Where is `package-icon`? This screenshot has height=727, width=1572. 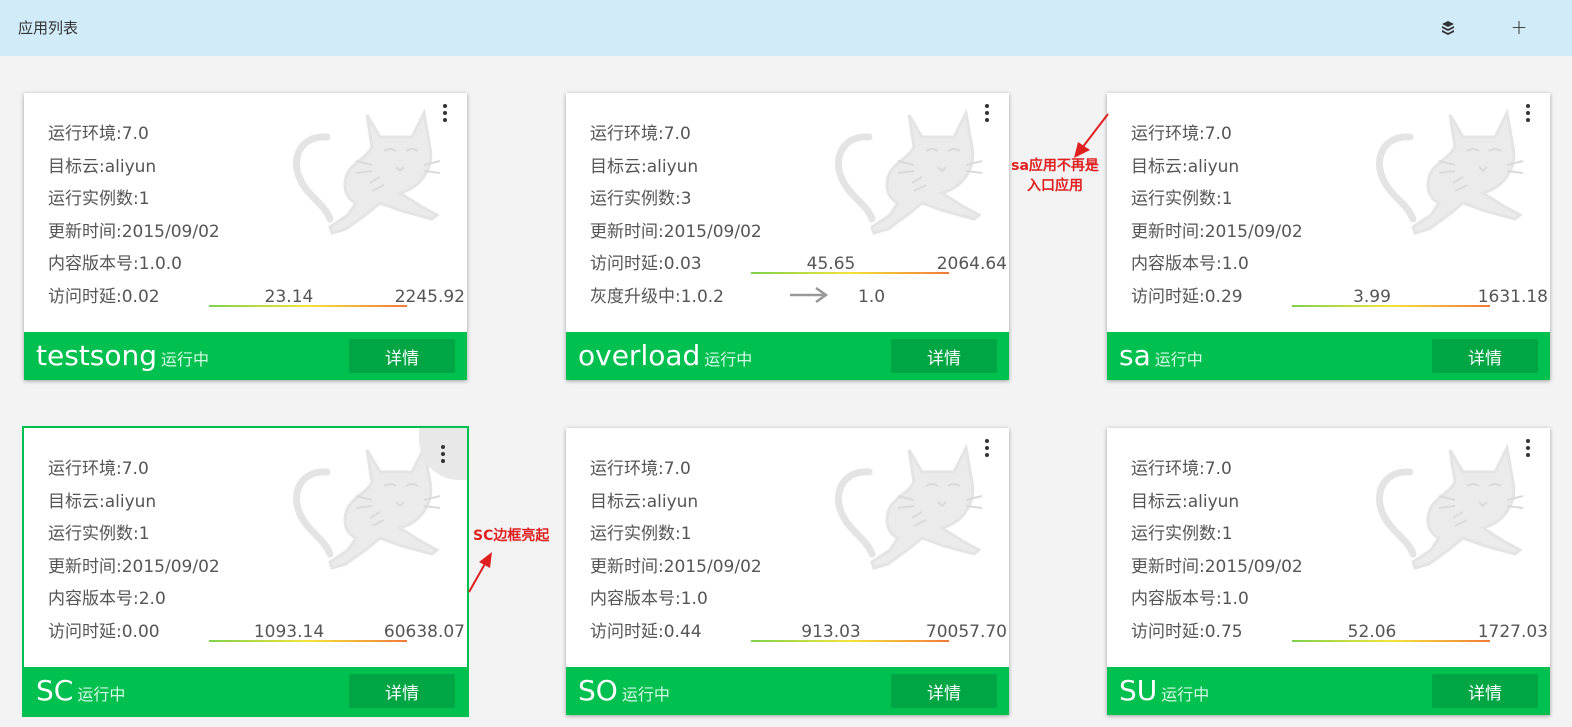 package-icon is located at coordinates (1448, 28).